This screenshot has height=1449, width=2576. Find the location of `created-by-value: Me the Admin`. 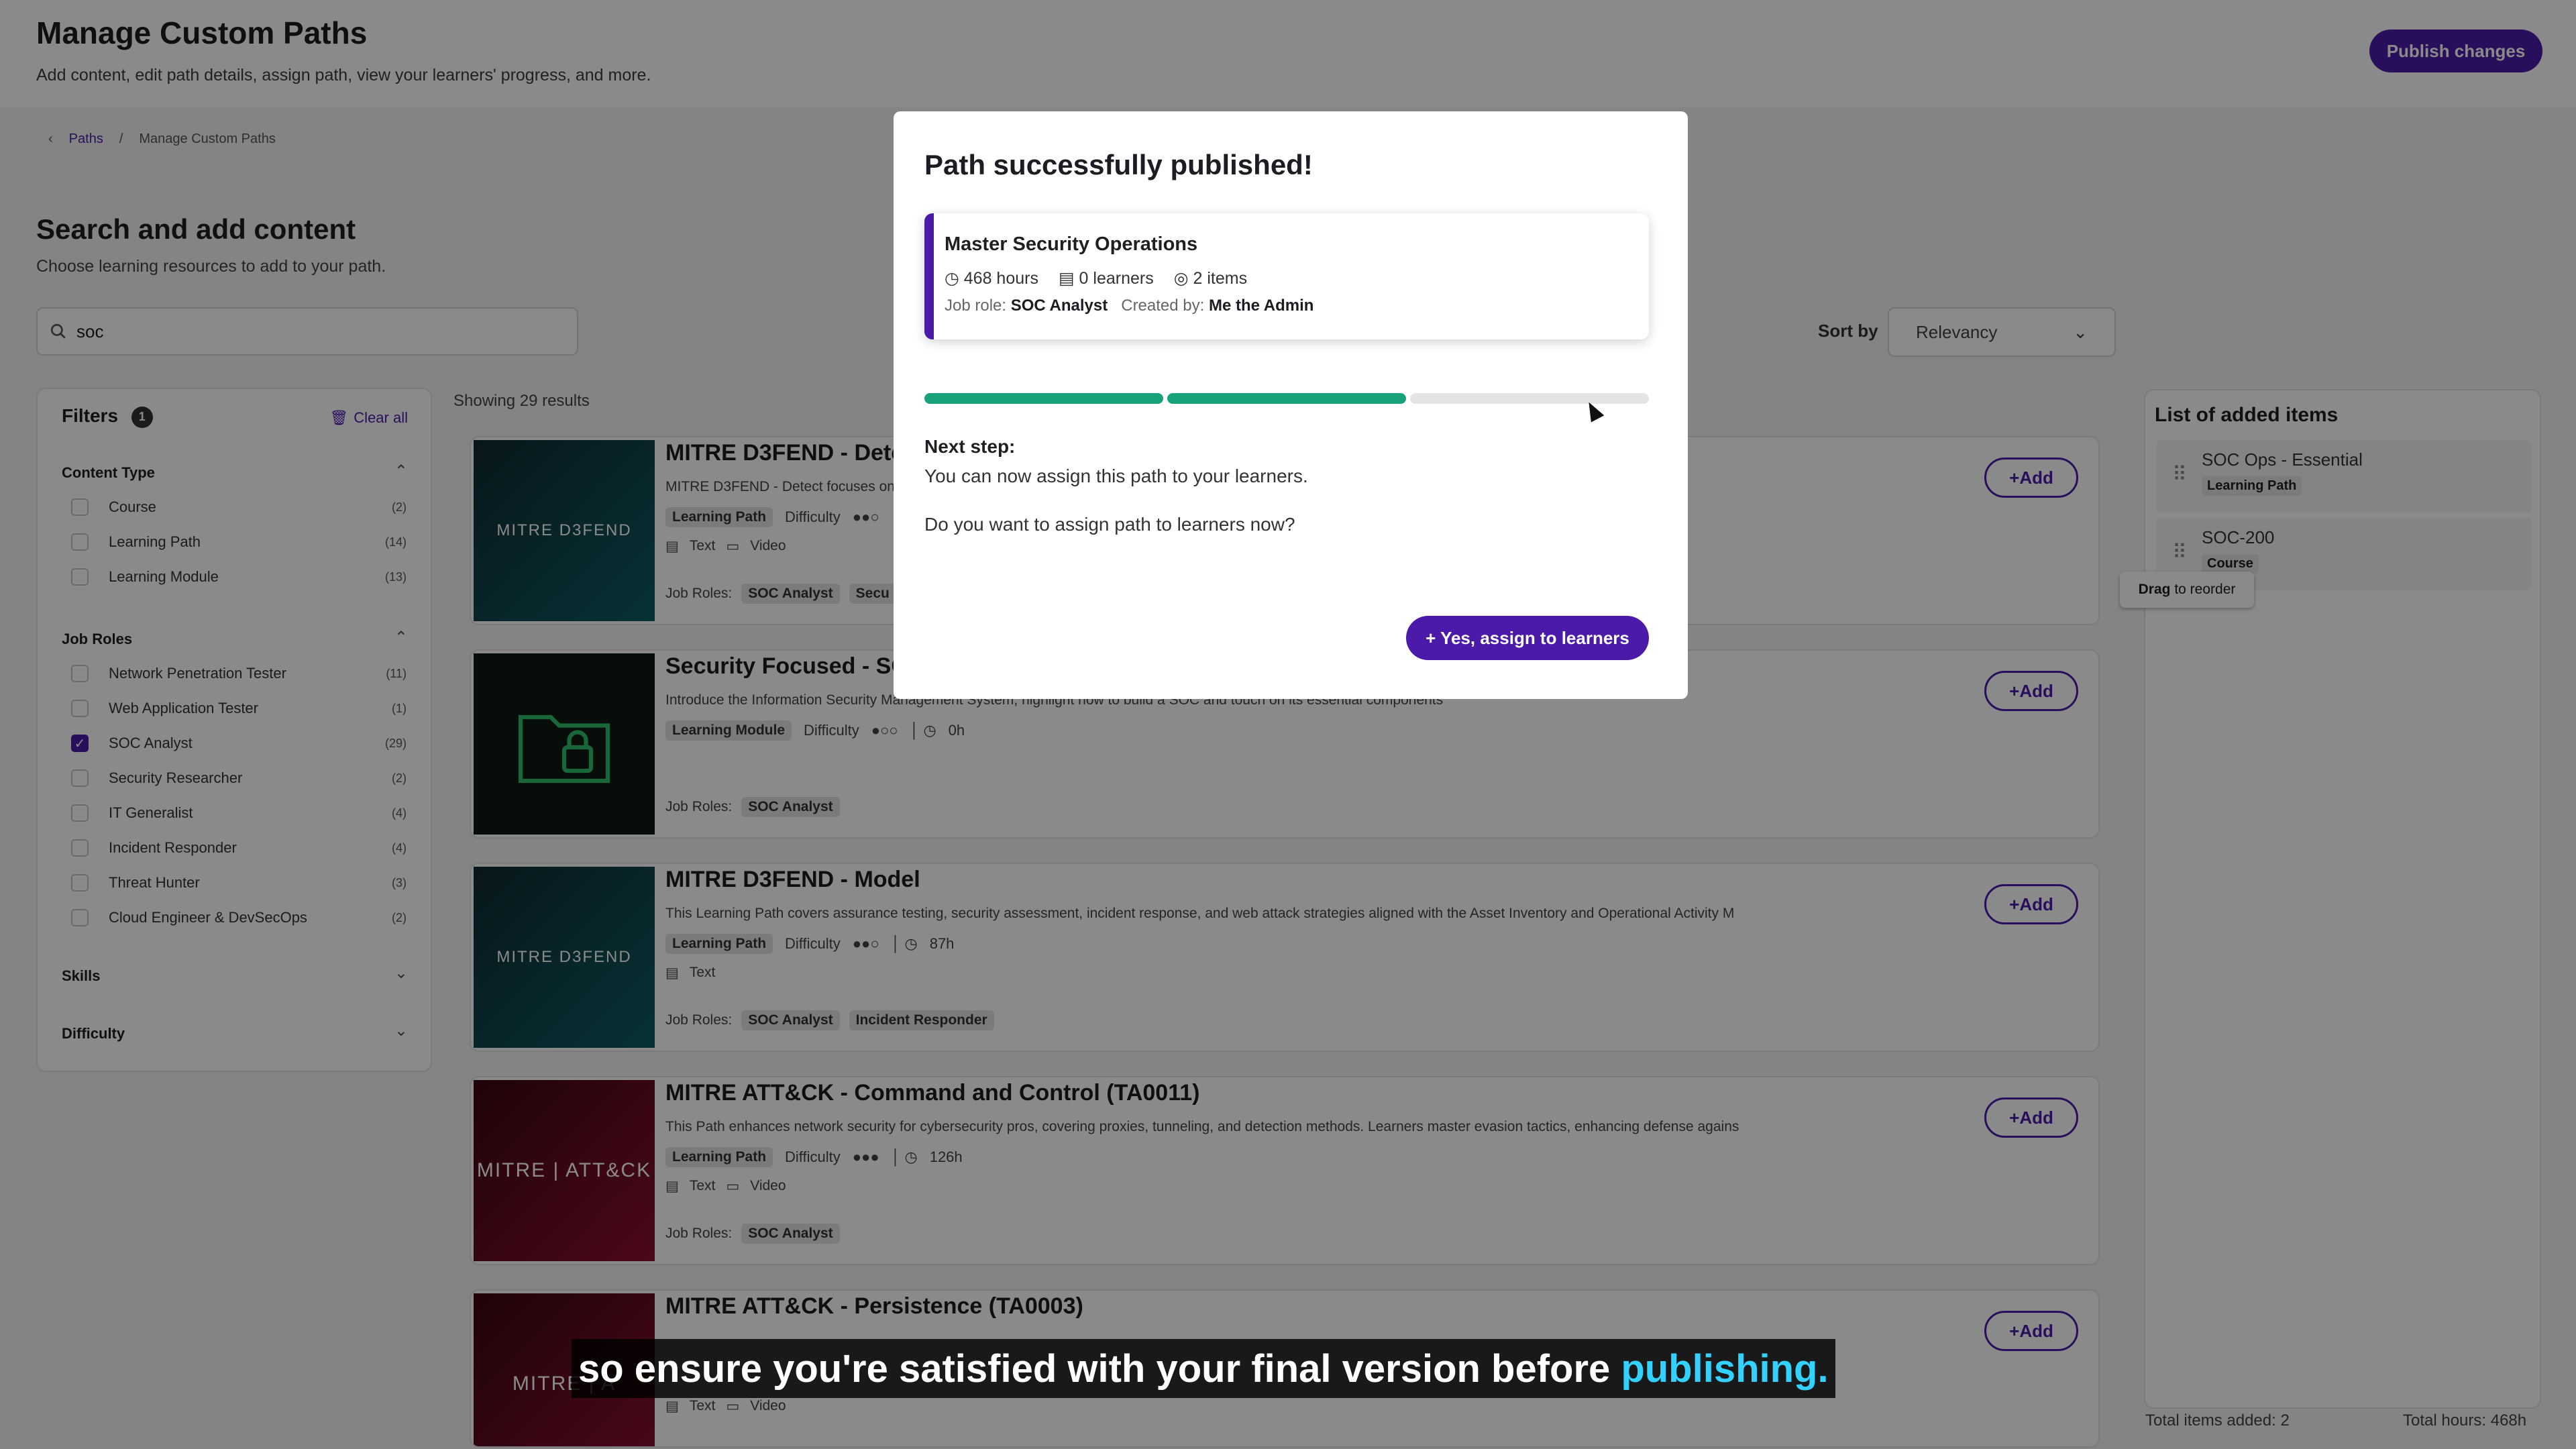

created-by-value: Me the Admin is located at coordinates (1261, 306).